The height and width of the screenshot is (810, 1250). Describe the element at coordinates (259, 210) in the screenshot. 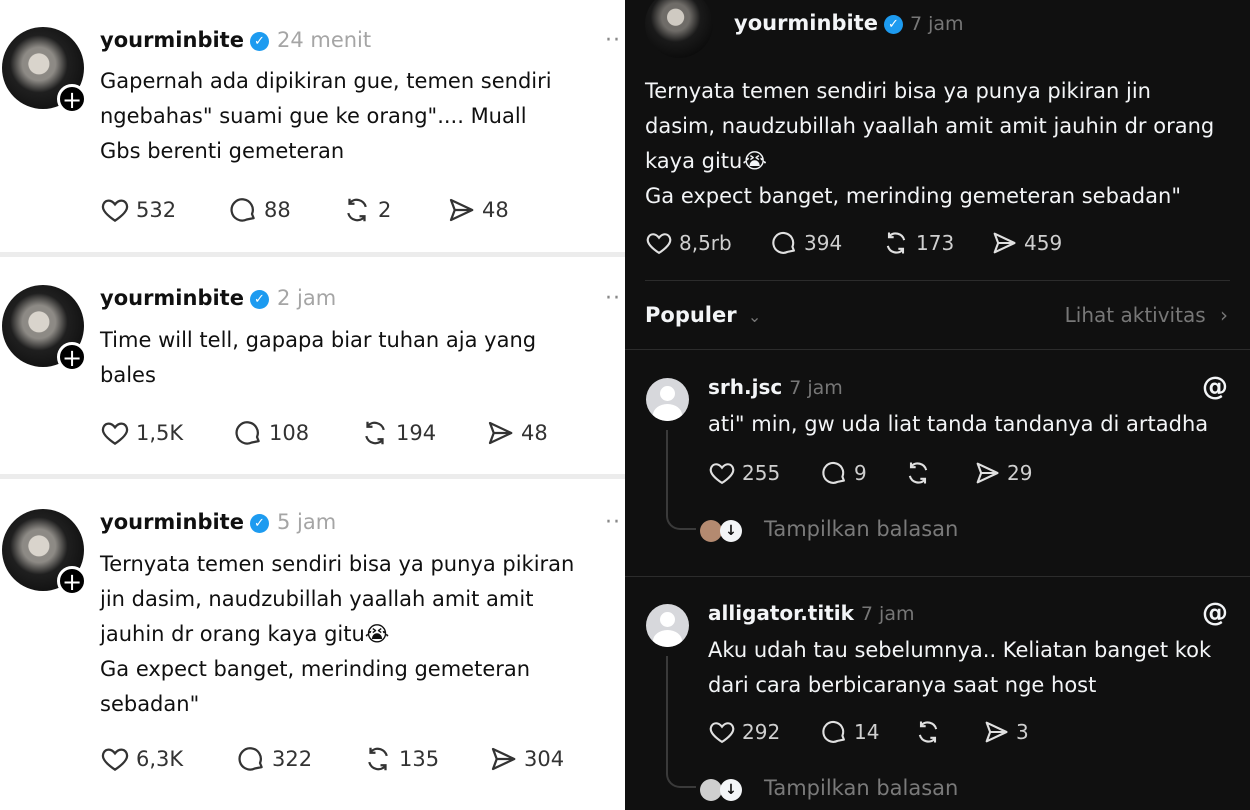

I see `comment-button: 88` at that location.